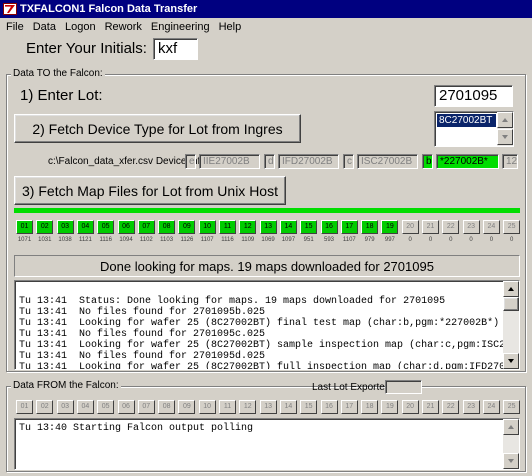 This screenshot has width=532, height=476. I want to click on wafer-button-15: 15, so click(309, 227).